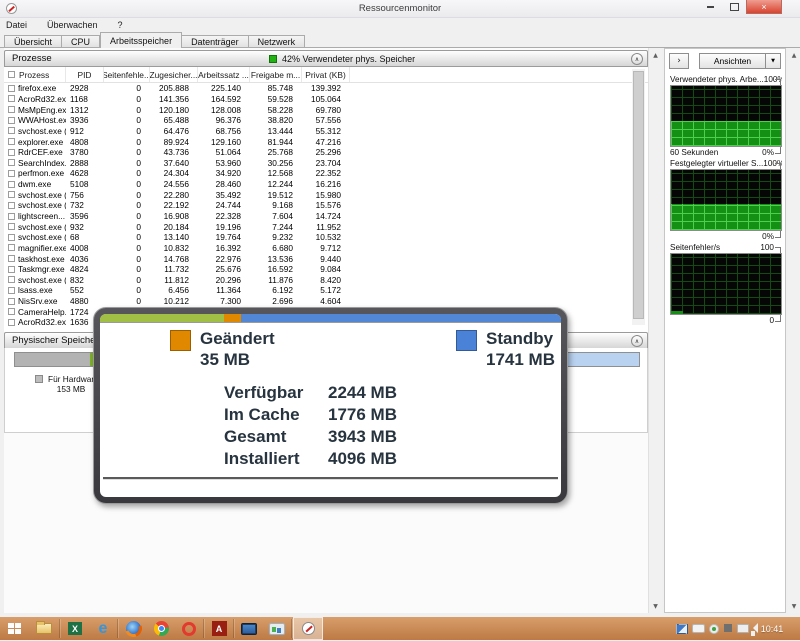  Describe the element at coordinates (326, 301) in the screenshot. I see `process-row: NisSrv.exe 4880 0 10.212 7.300 2.696 4.604` at that location.